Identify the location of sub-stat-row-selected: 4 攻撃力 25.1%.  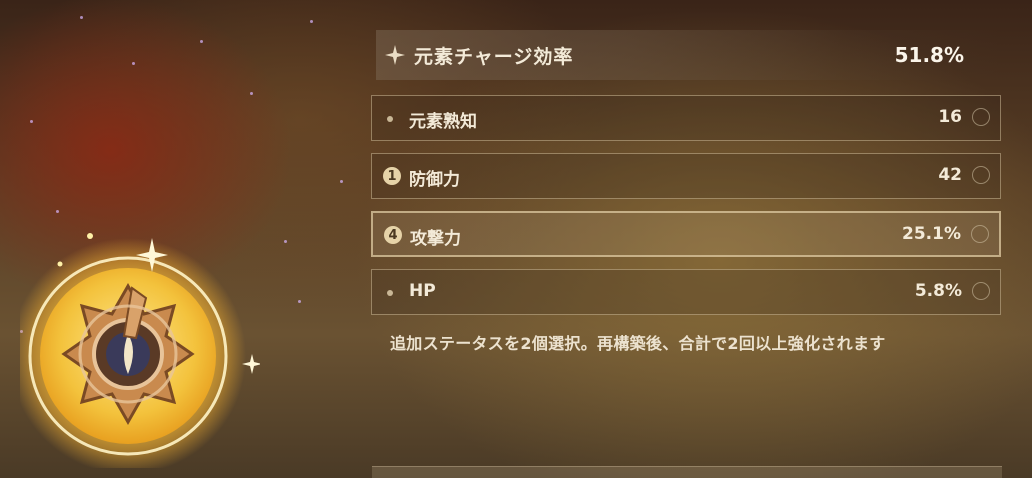
(686, 234).